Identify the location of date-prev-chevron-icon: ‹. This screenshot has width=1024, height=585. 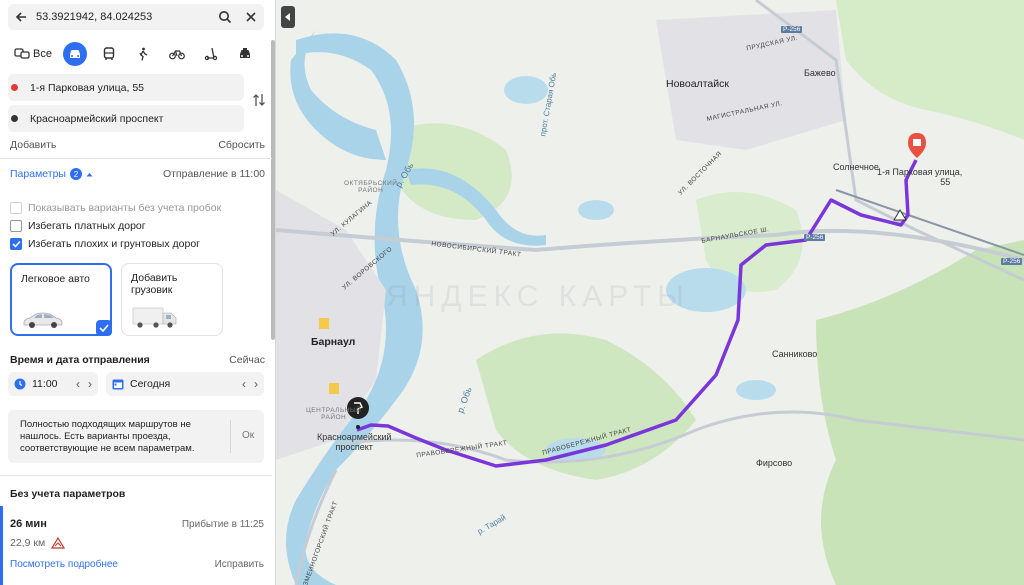
(244, 384).